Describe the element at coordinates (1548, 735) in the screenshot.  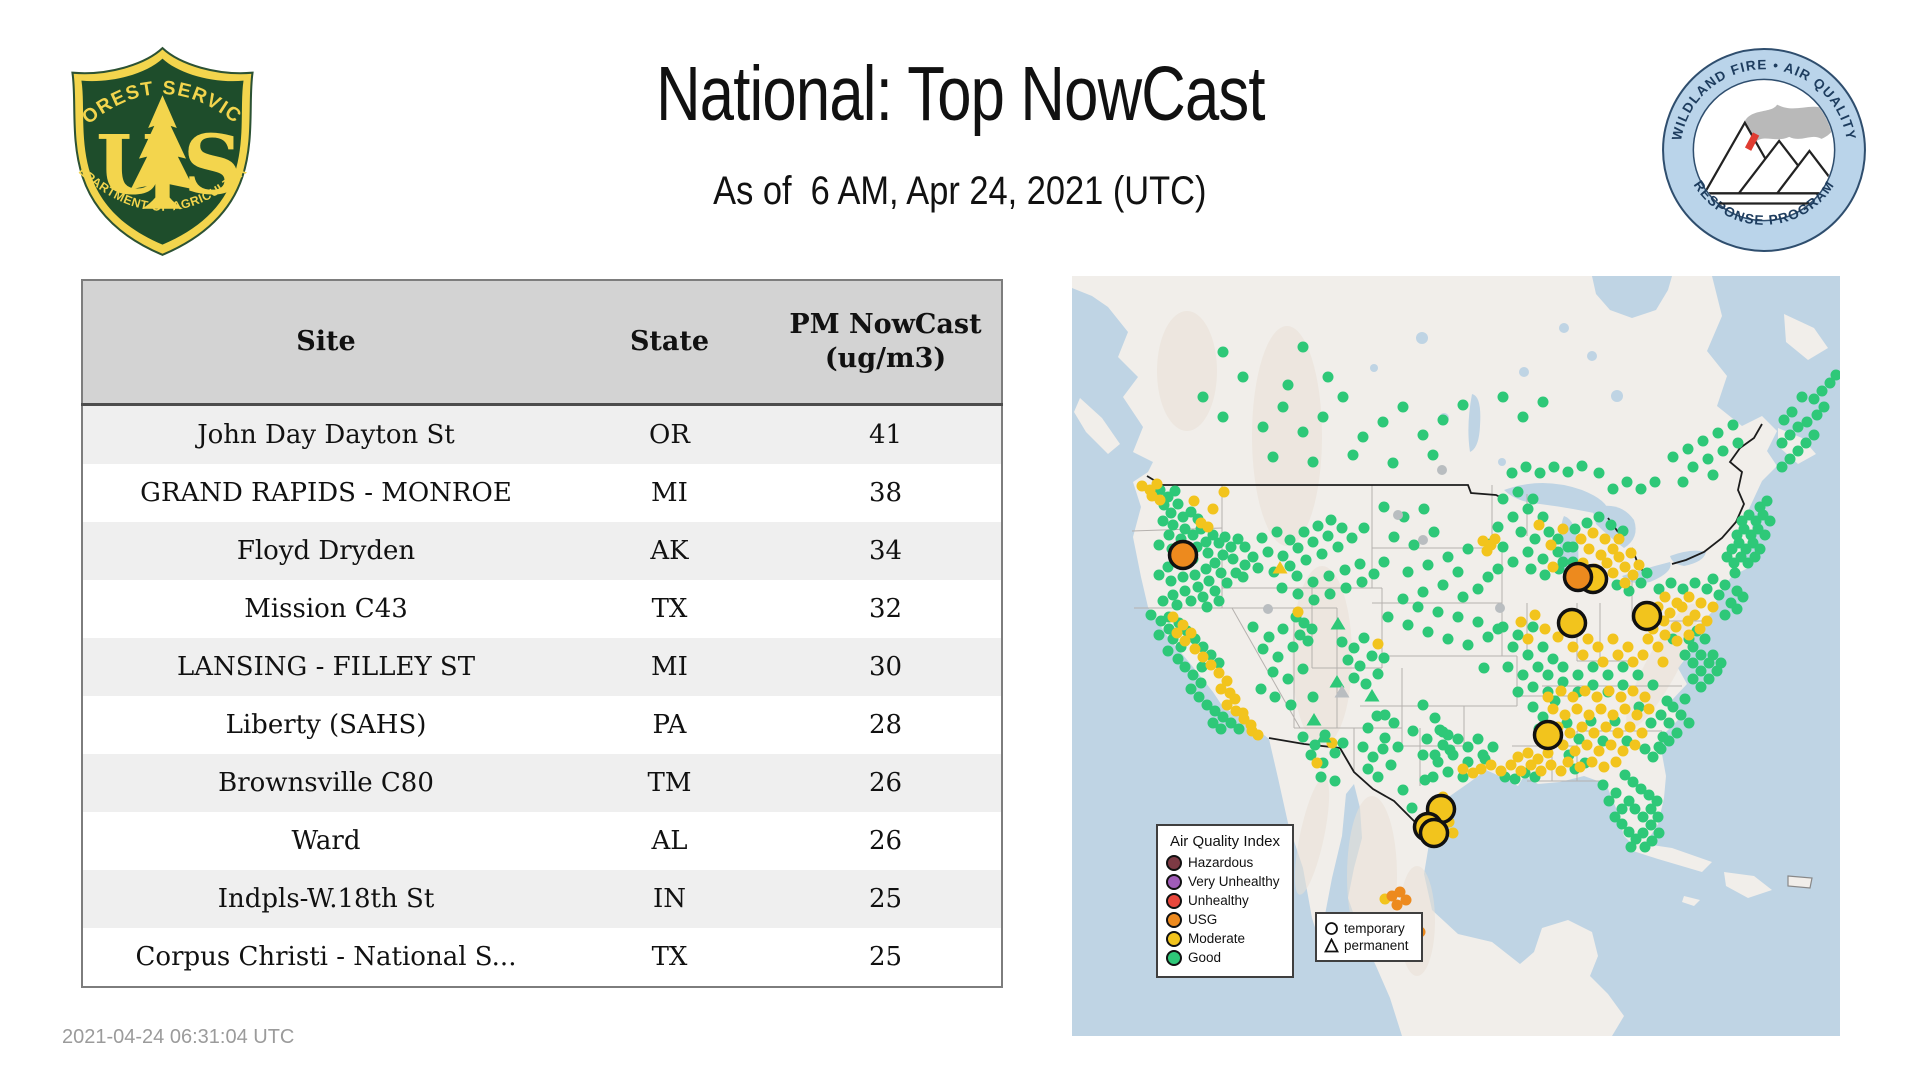
I see `highlighted-site-moderate` at that location.